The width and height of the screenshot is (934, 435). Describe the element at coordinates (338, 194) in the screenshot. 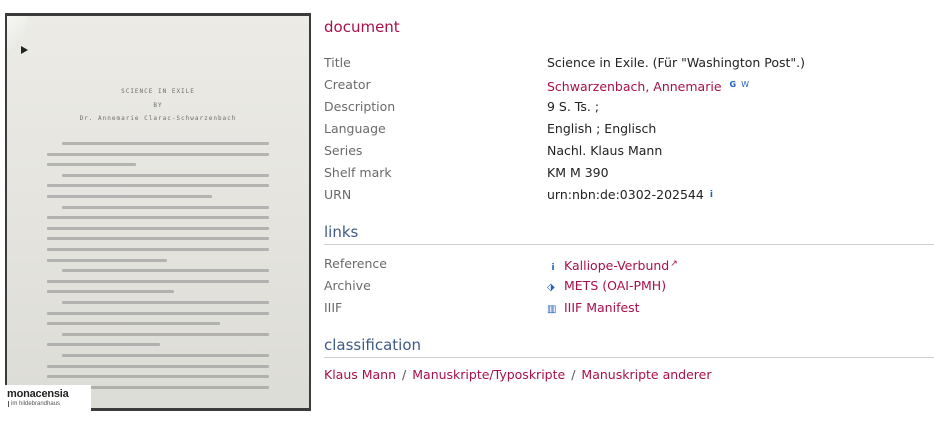

I see `field-label: URN` at that location.